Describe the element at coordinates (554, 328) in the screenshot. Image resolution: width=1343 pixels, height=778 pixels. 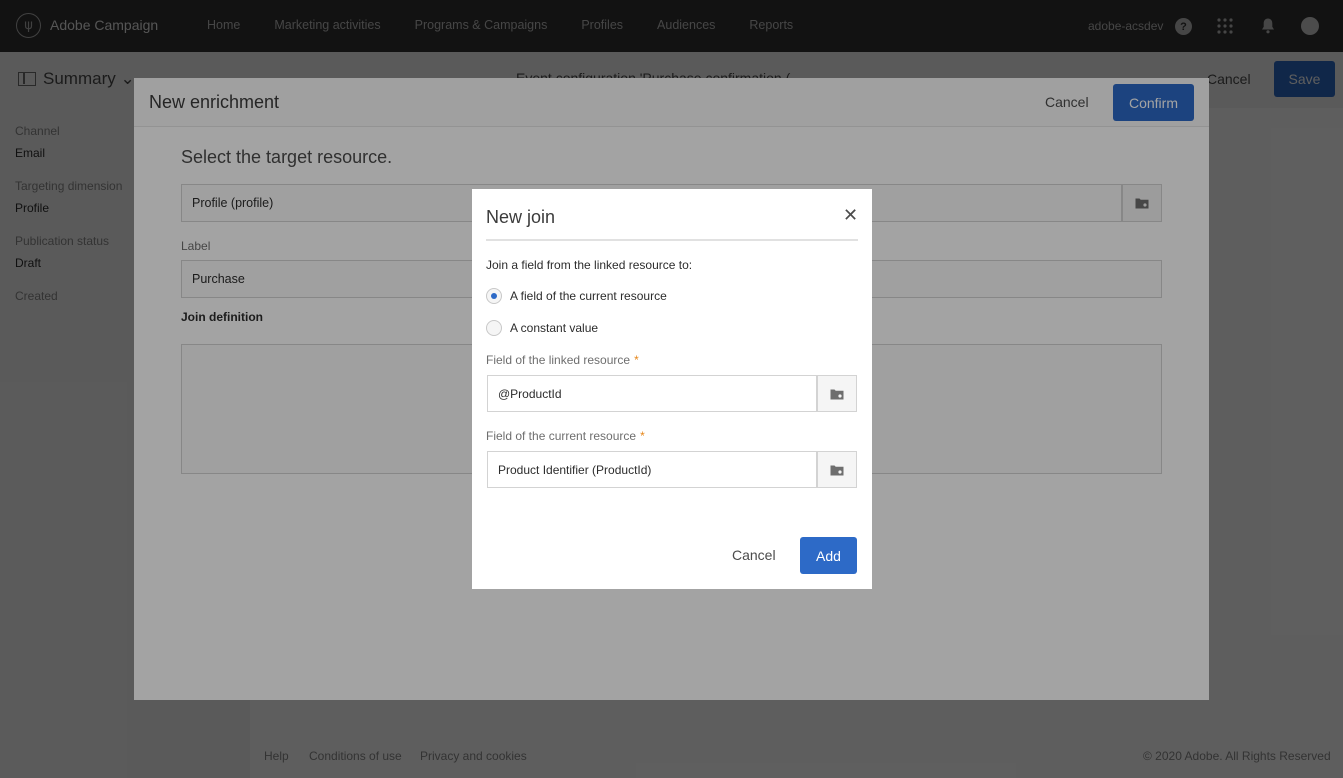
I see `option-label: A constant value` at that location.